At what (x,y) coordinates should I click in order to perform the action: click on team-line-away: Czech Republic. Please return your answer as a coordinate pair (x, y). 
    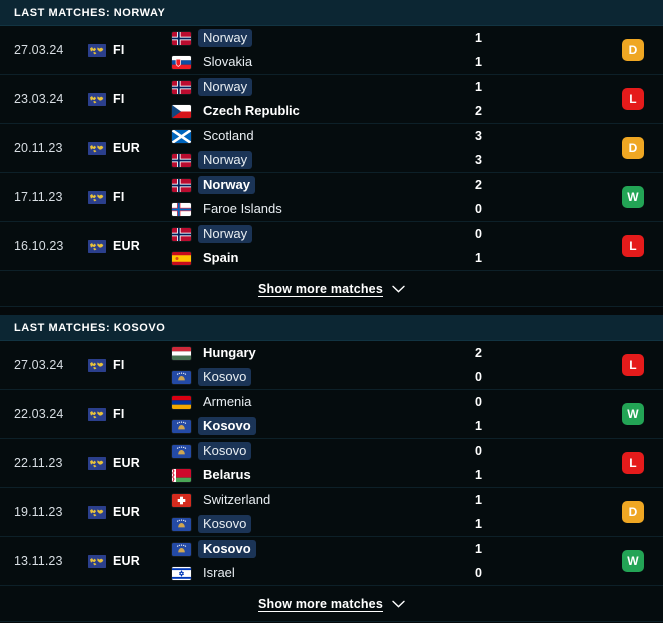
    Looking at the image, I should click on (302, 111).